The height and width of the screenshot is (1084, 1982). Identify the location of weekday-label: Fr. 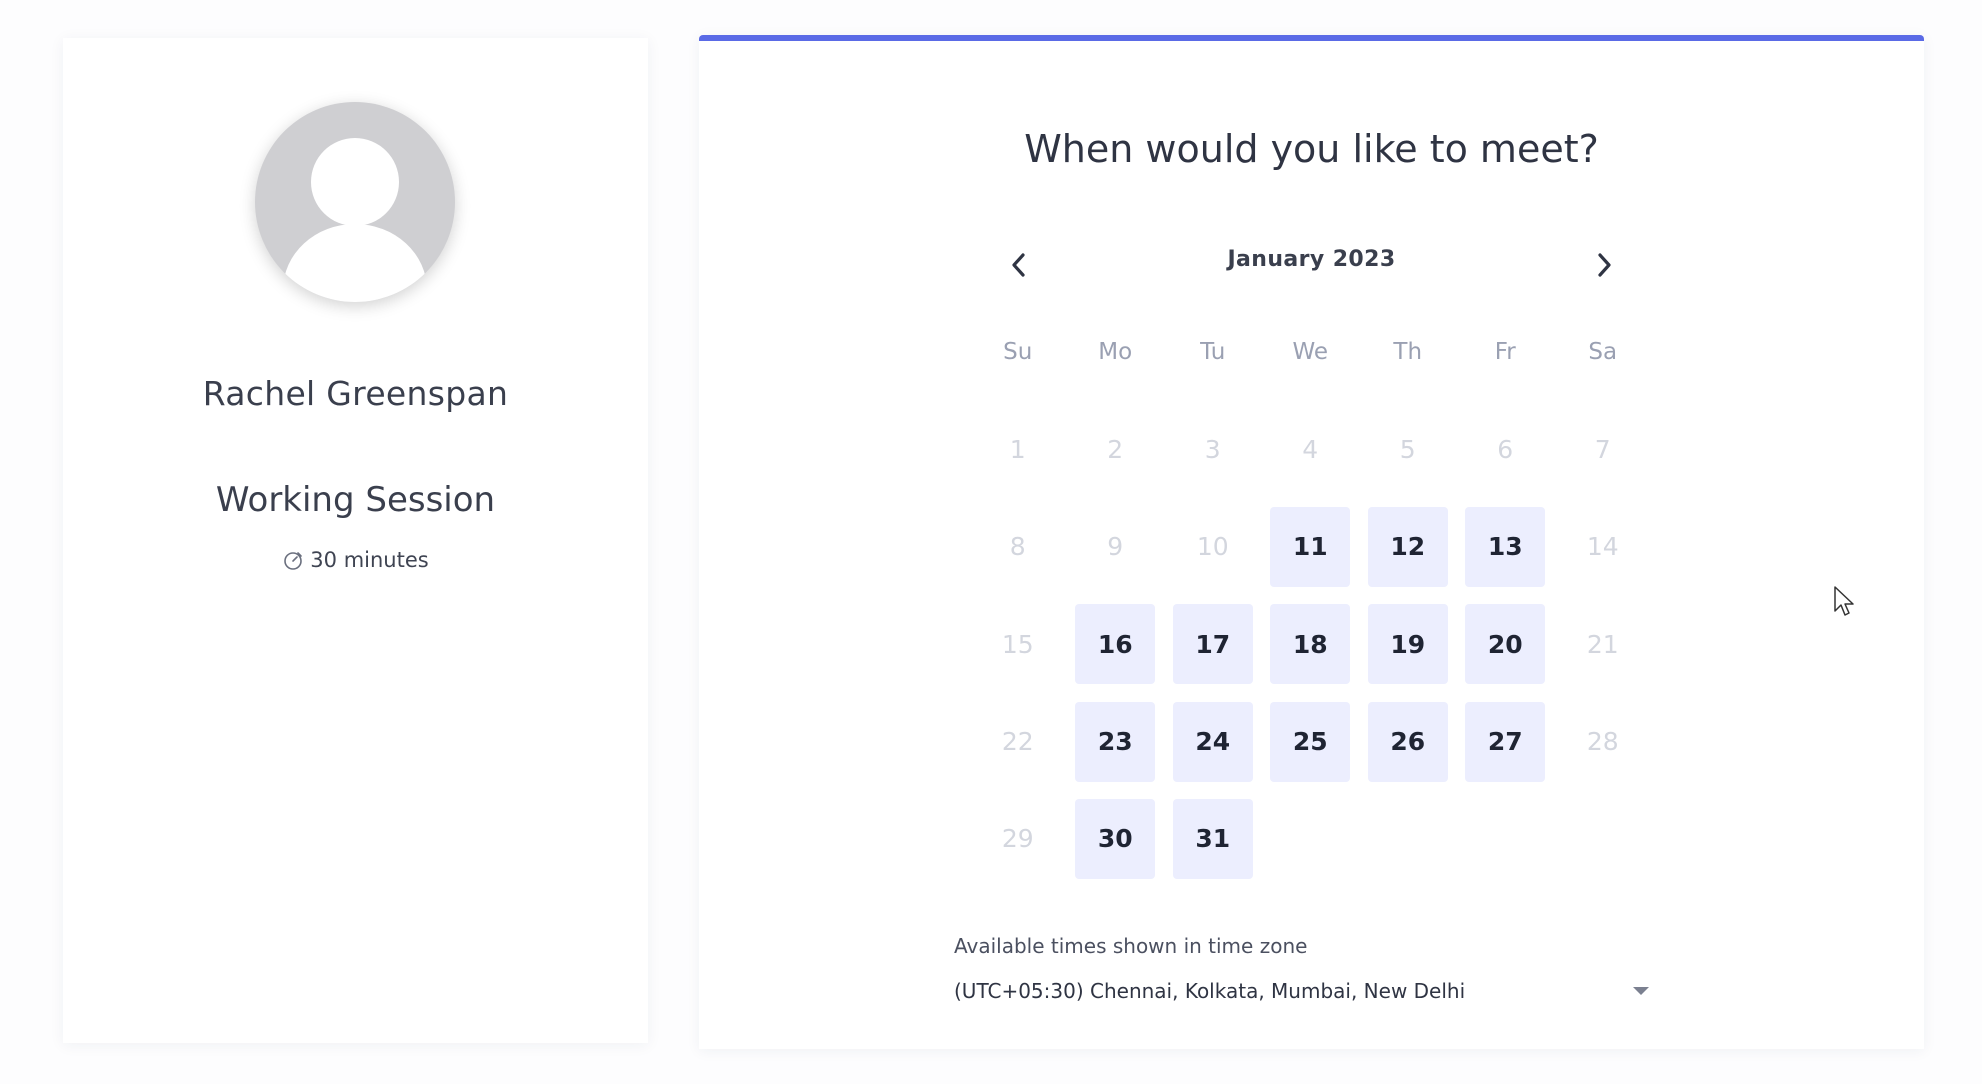
(1505, 352).